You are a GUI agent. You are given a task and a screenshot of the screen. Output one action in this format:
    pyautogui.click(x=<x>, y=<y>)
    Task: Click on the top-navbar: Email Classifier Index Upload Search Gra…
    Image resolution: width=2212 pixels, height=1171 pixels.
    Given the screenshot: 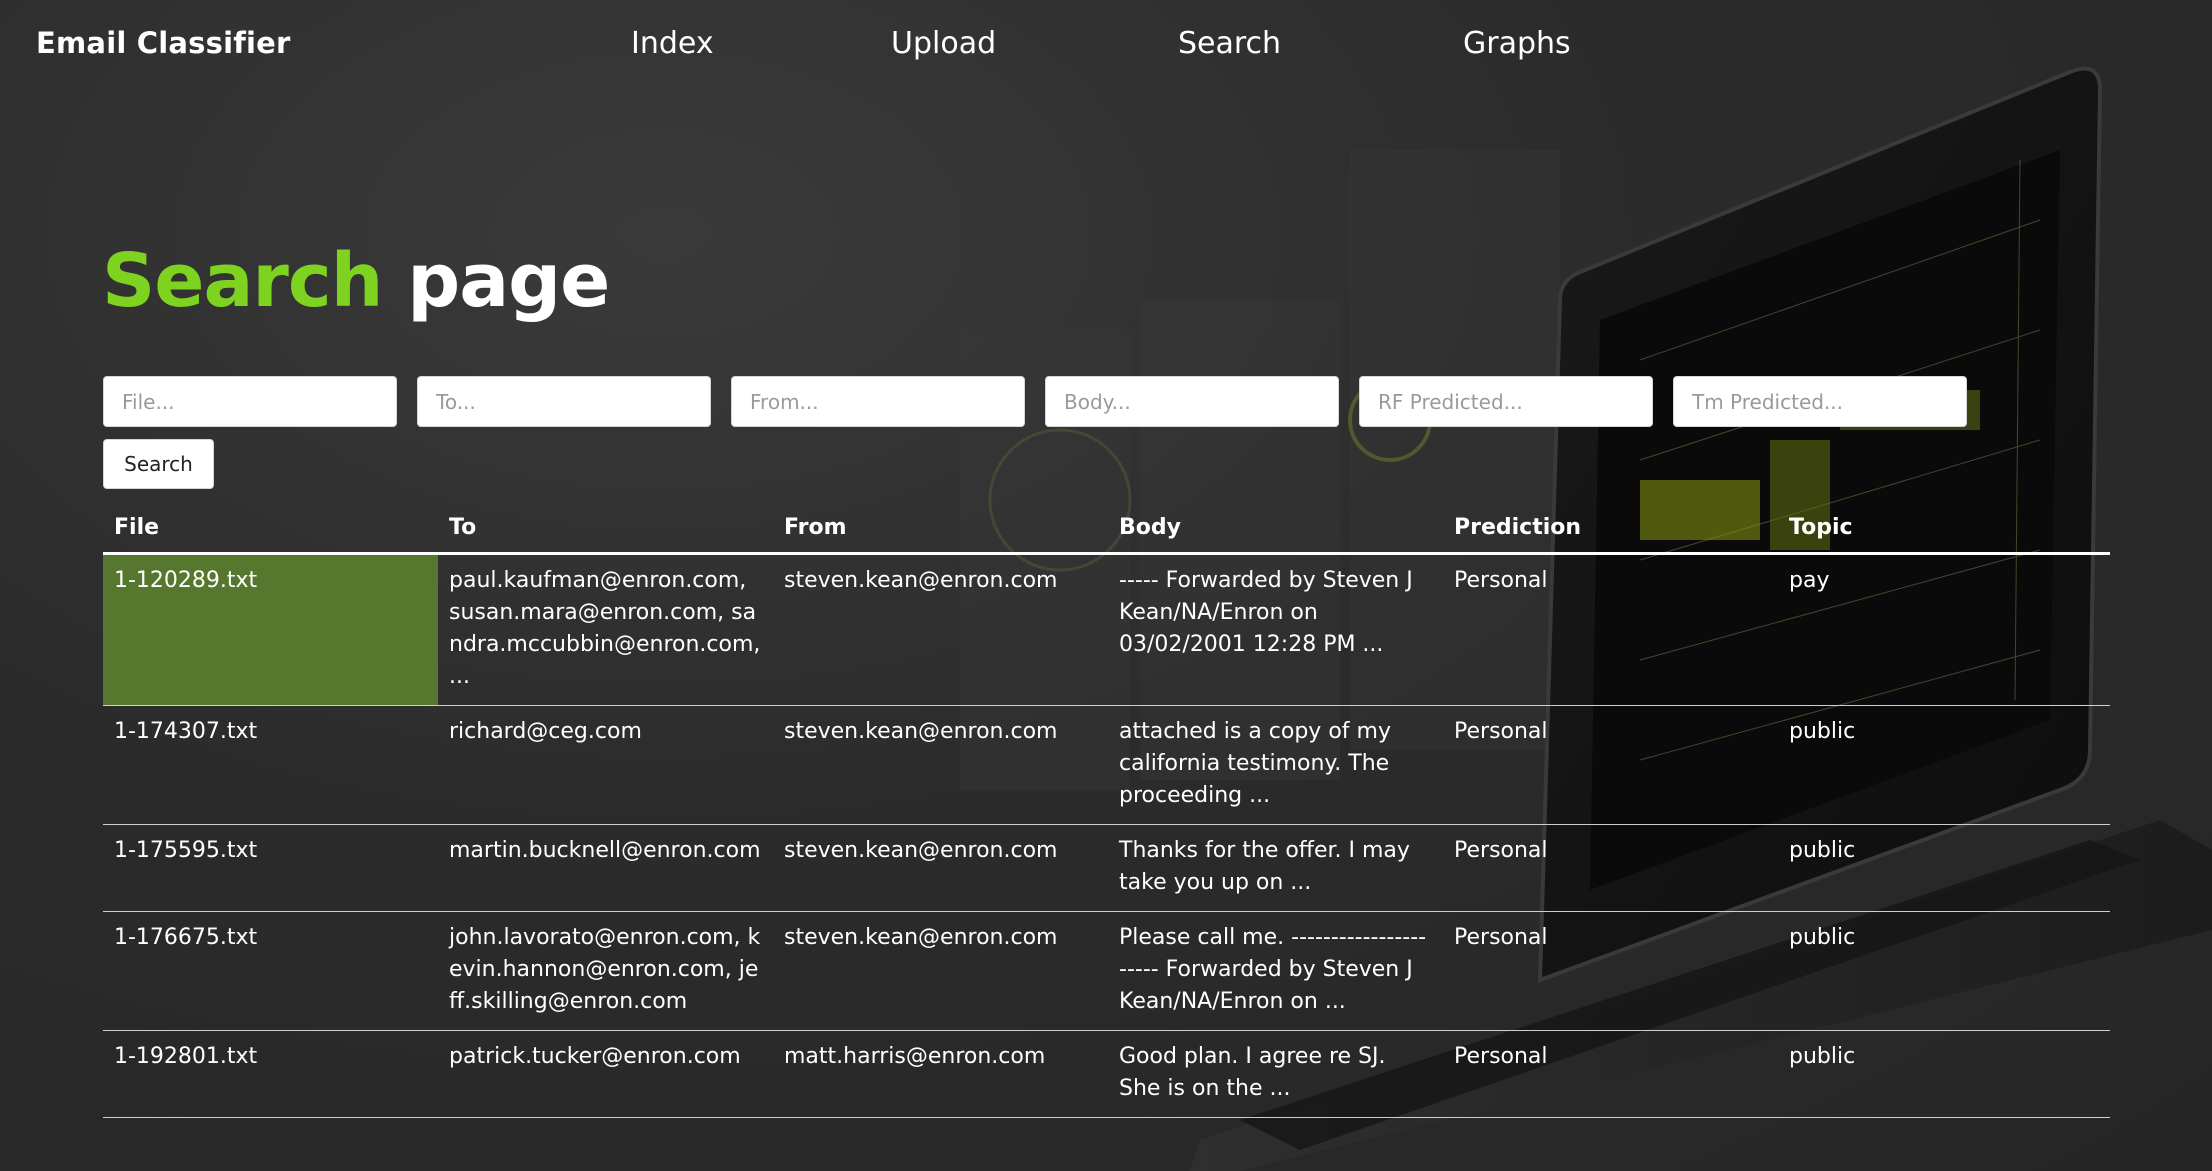 What is the action you would take?
    pyautogui.click(x=1106, y=46)
    